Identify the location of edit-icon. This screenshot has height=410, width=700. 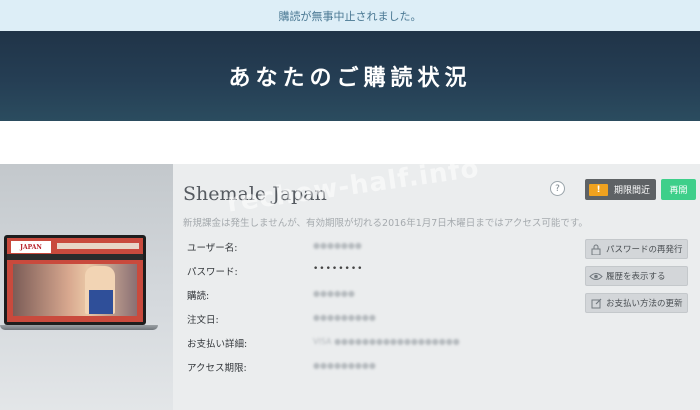
(596, 303).